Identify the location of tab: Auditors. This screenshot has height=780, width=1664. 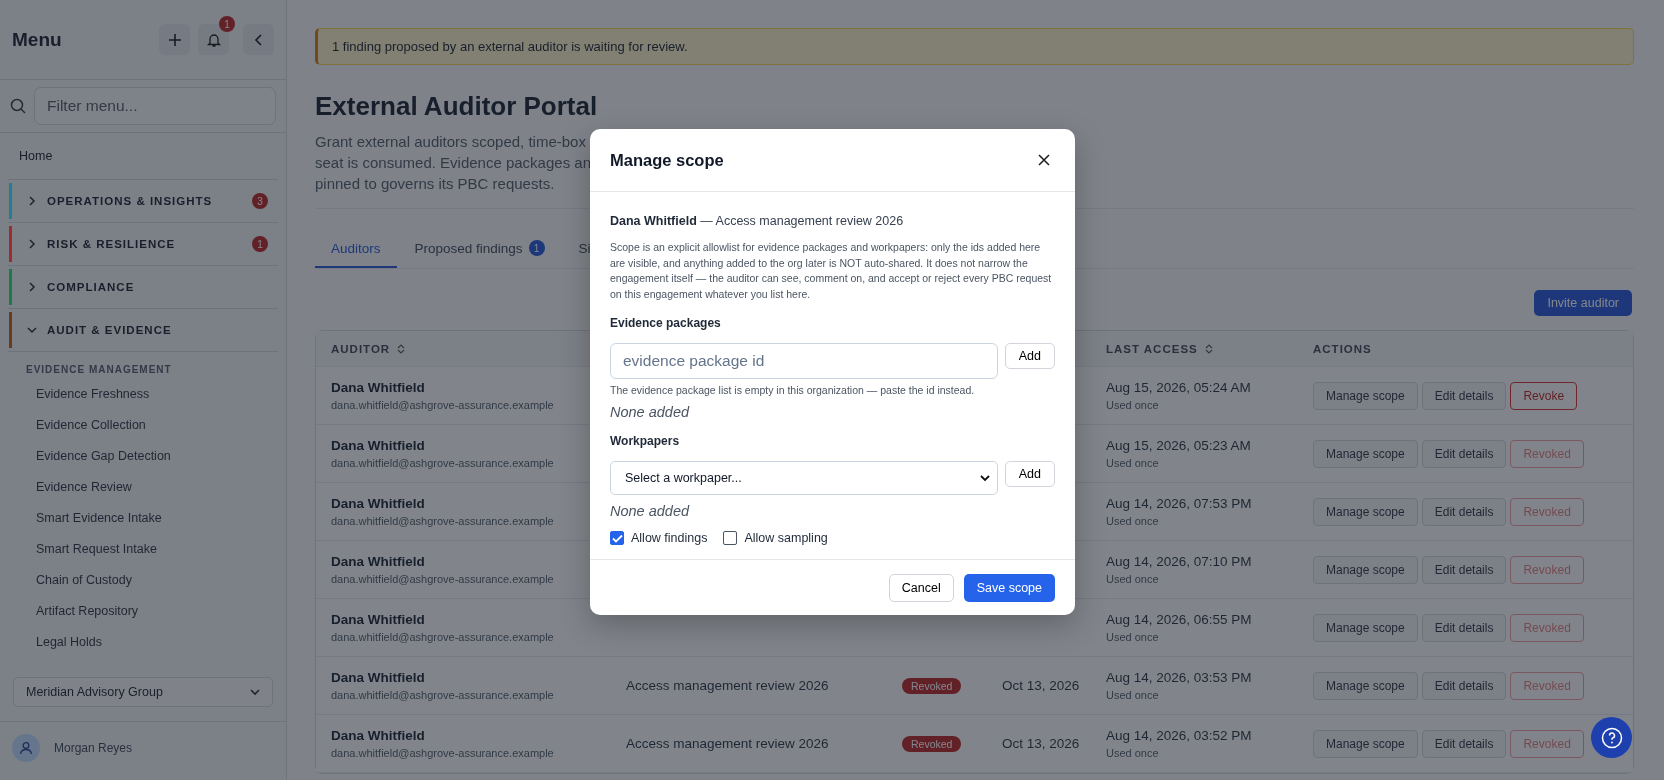
(356, 249).